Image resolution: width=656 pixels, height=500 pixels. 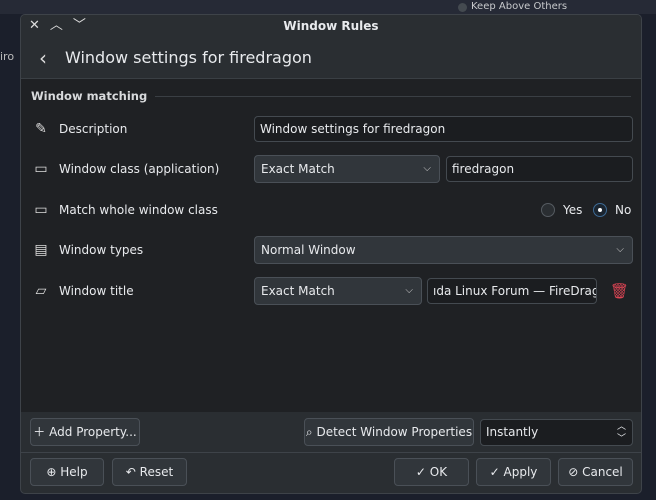 What do you see at coordinates (51, 472) in the screenshot?
I see `lifebuoy-icon: ⊕` at bounding box center [51, 472].